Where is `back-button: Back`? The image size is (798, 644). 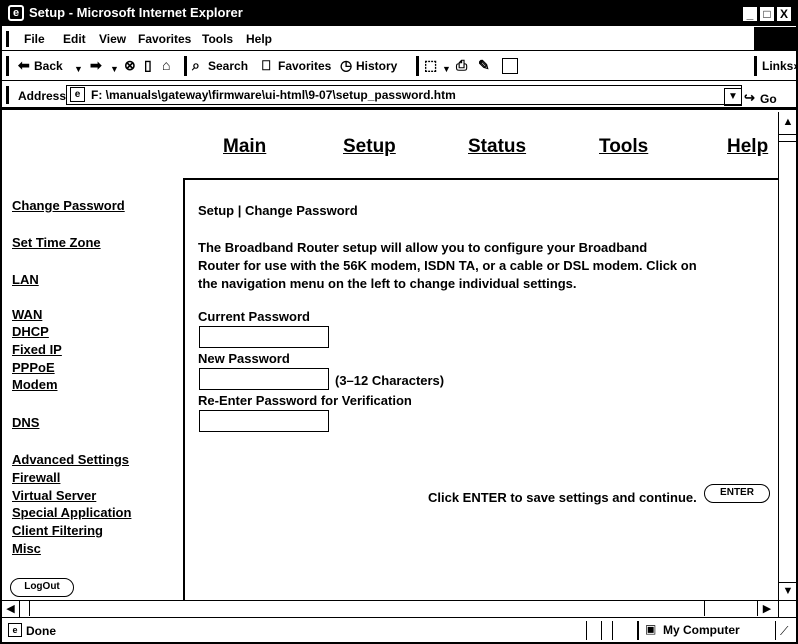
back-button: Back is located at coordinates (48, 66).